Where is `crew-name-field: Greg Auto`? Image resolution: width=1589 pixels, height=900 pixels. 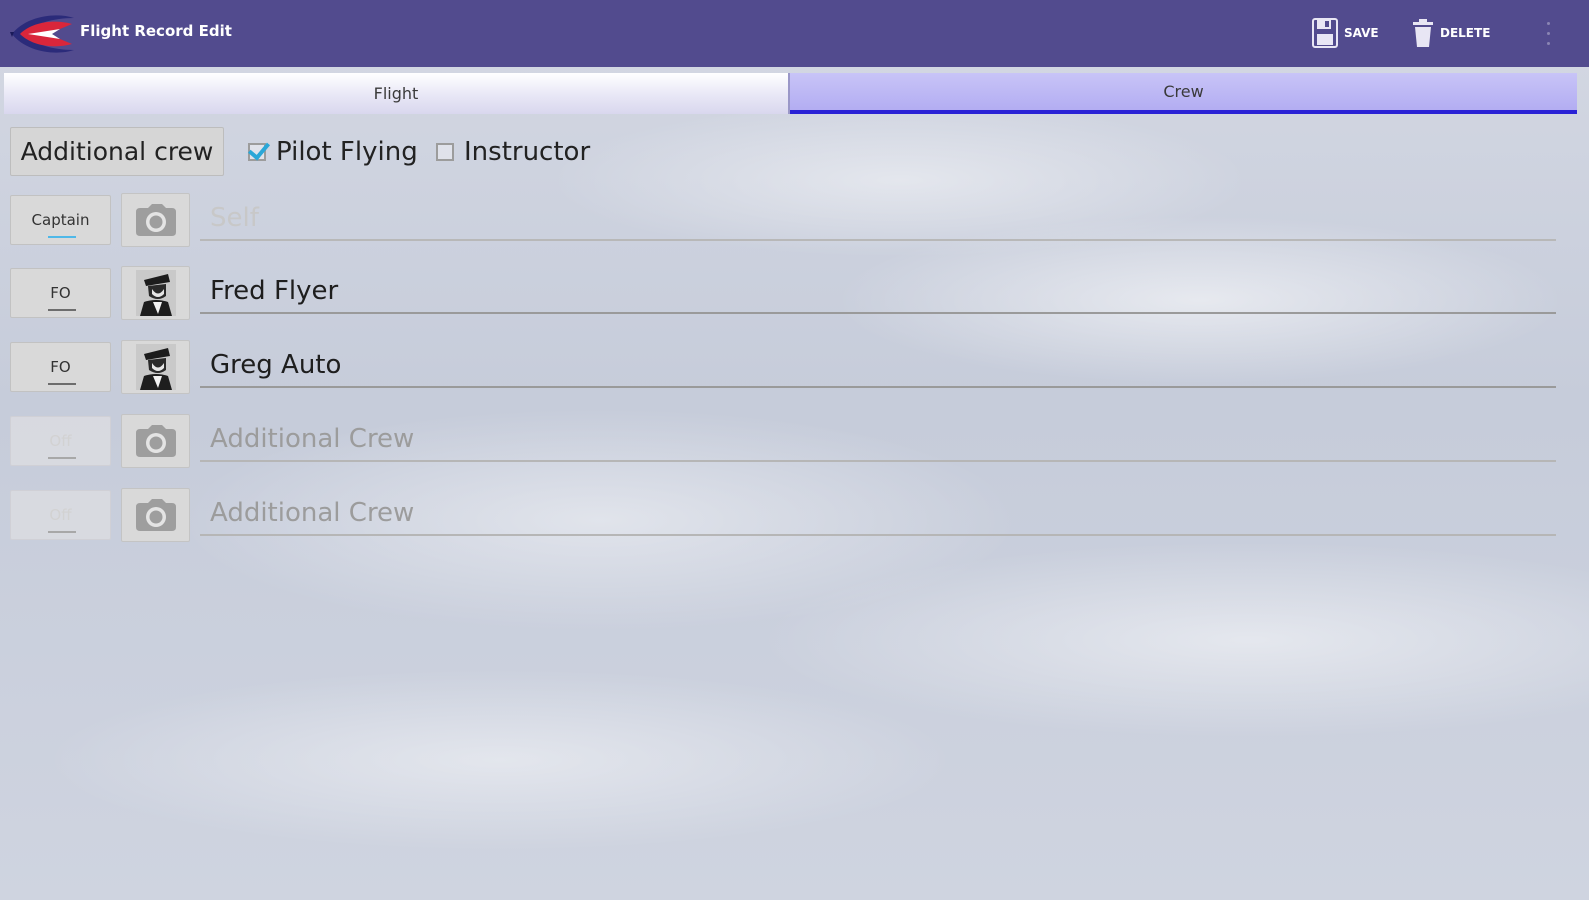 crew-name-field: Greg Auto is located at coordinates (878, 366).